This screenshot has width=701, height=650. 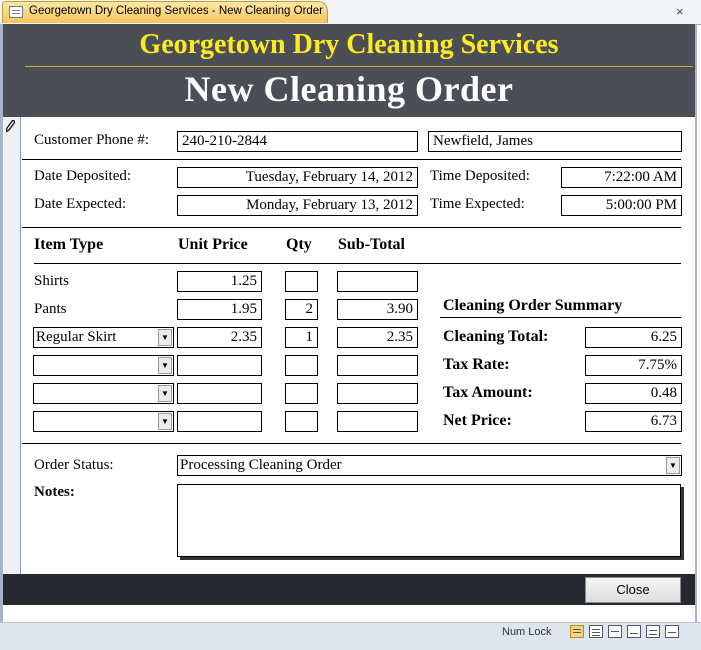 I want to click on subtotal-header: Sub-Total, so click(x=371, y=244).